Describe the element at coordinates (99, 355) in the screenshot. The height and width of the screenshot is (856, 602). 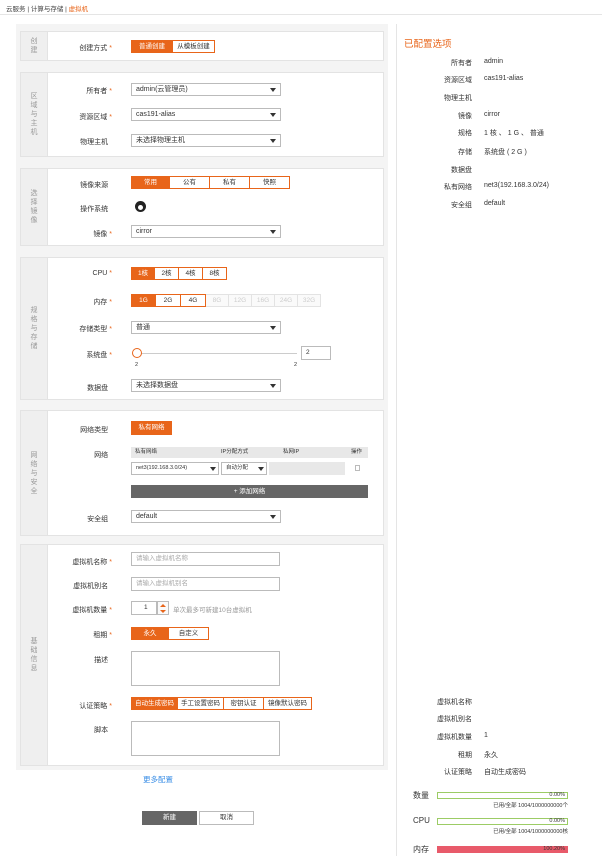
I see `sysdisk-label: 系统盘 *` at that location.